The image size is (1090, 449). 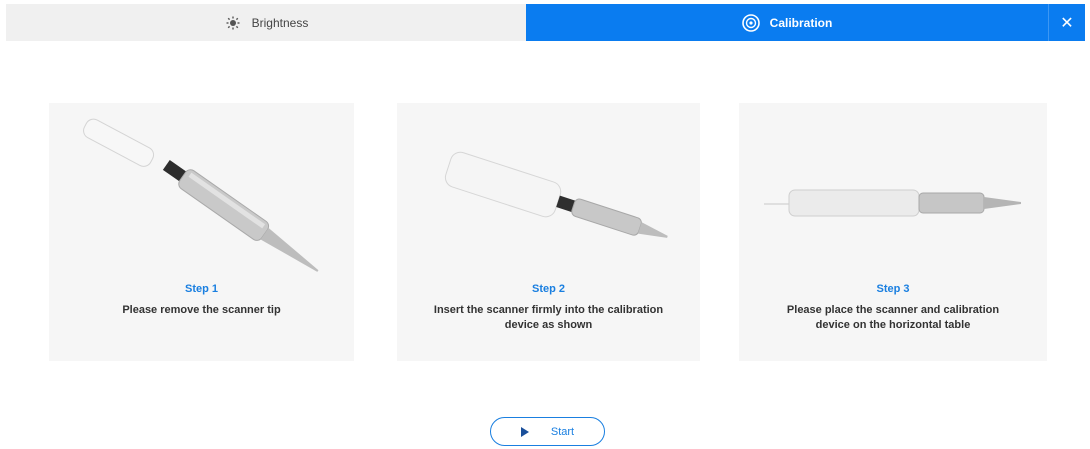 I want to click on tab-brightness: Brightness, so click(x=266, y=22).